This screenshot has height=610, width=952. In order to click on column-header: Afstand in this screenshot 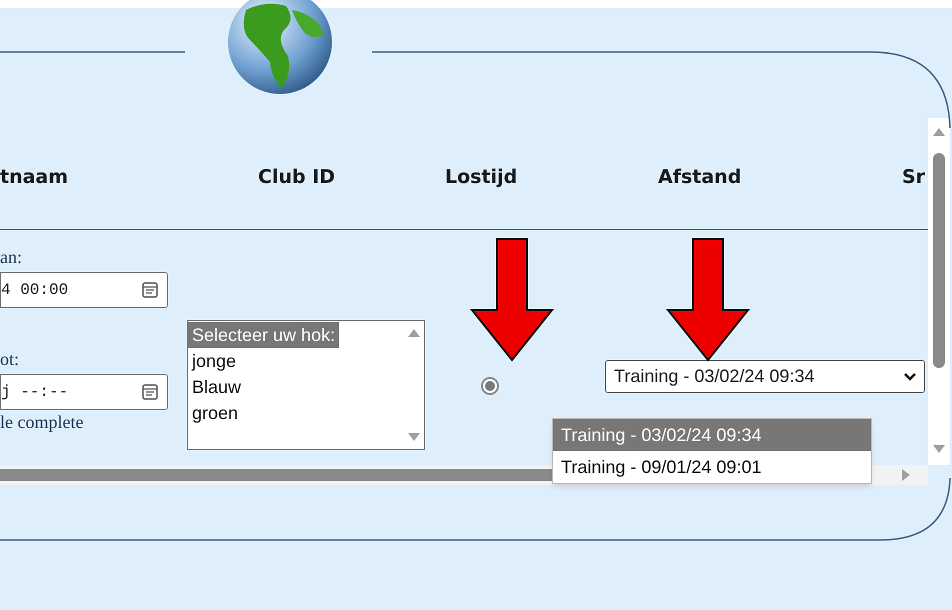, I will do `click(700, 177)`.